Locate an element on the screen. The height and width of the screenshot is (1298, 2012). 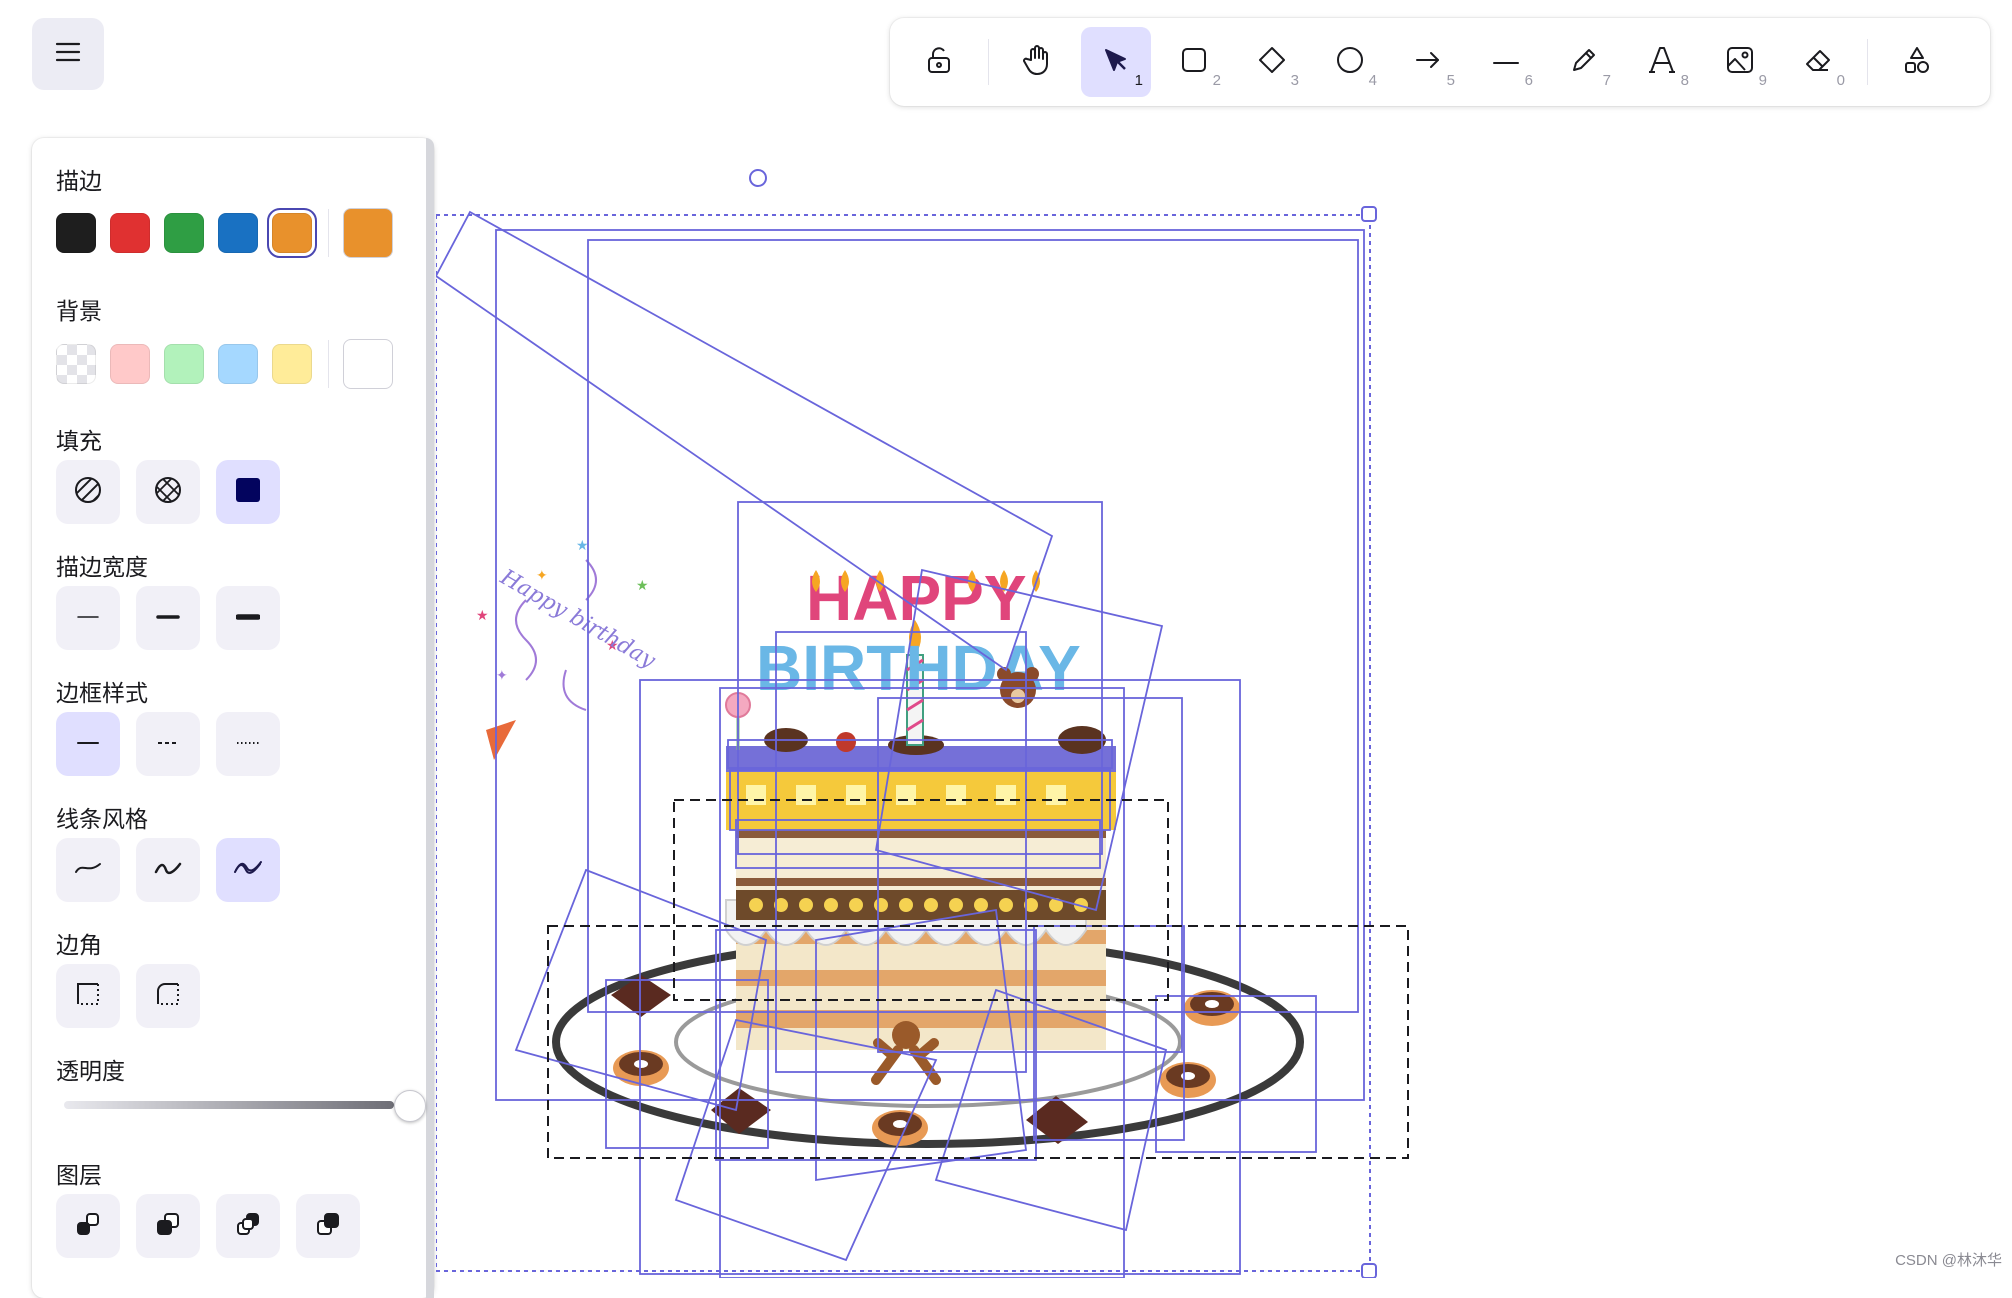
opacity-section-title: 透明度 is located at coordinates (90, 1071).